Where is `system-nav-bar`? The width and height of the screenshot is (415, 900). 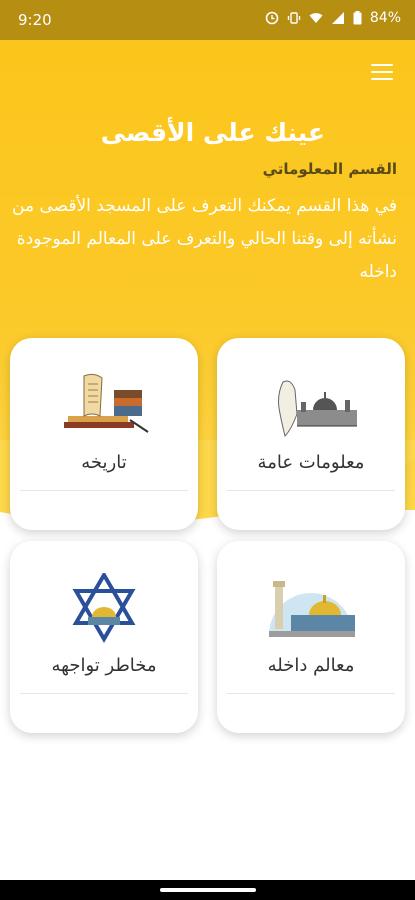
system-nav-bar is located at coordinates (207, 890).